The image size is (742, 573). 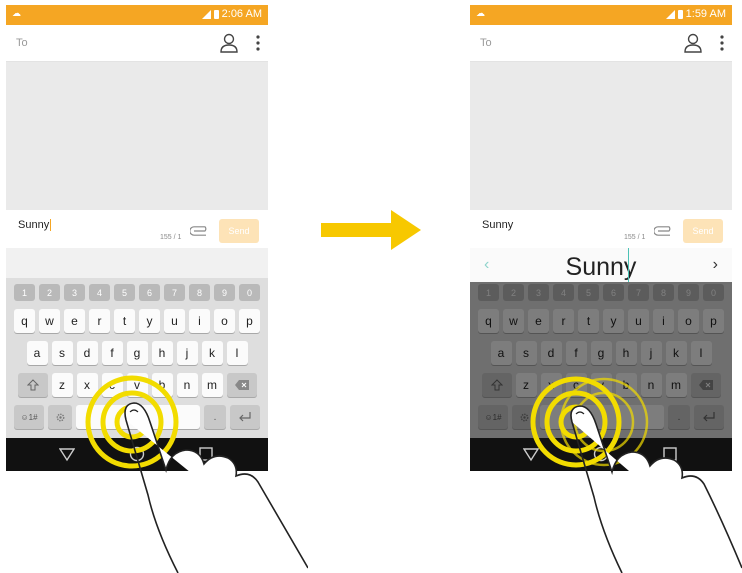 I want to click on letter-row-2: a s d f g h j k l, so click(x=137, y=353).